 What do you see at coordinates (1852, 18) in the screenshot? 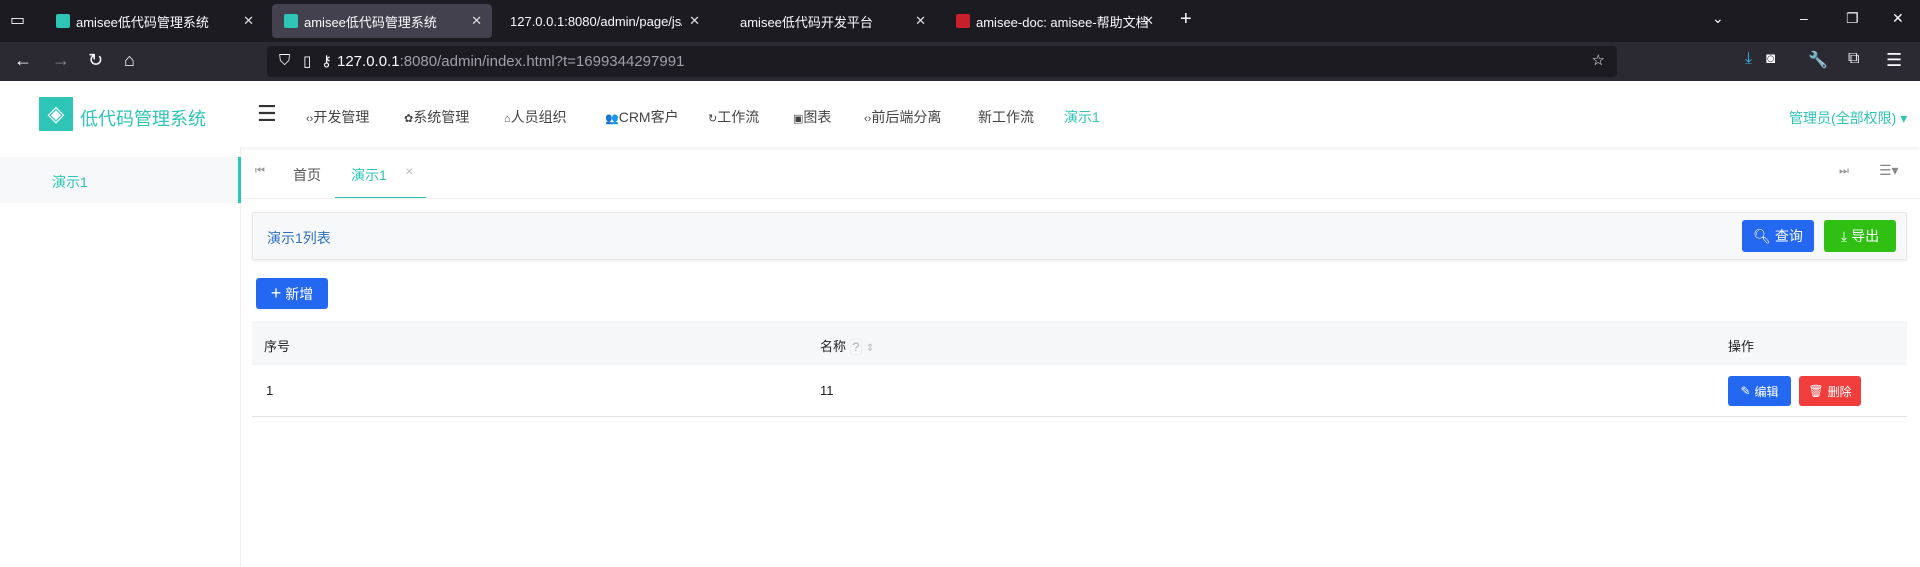
I see `restore-icon: ❐` at bounding box center [1852, 18].